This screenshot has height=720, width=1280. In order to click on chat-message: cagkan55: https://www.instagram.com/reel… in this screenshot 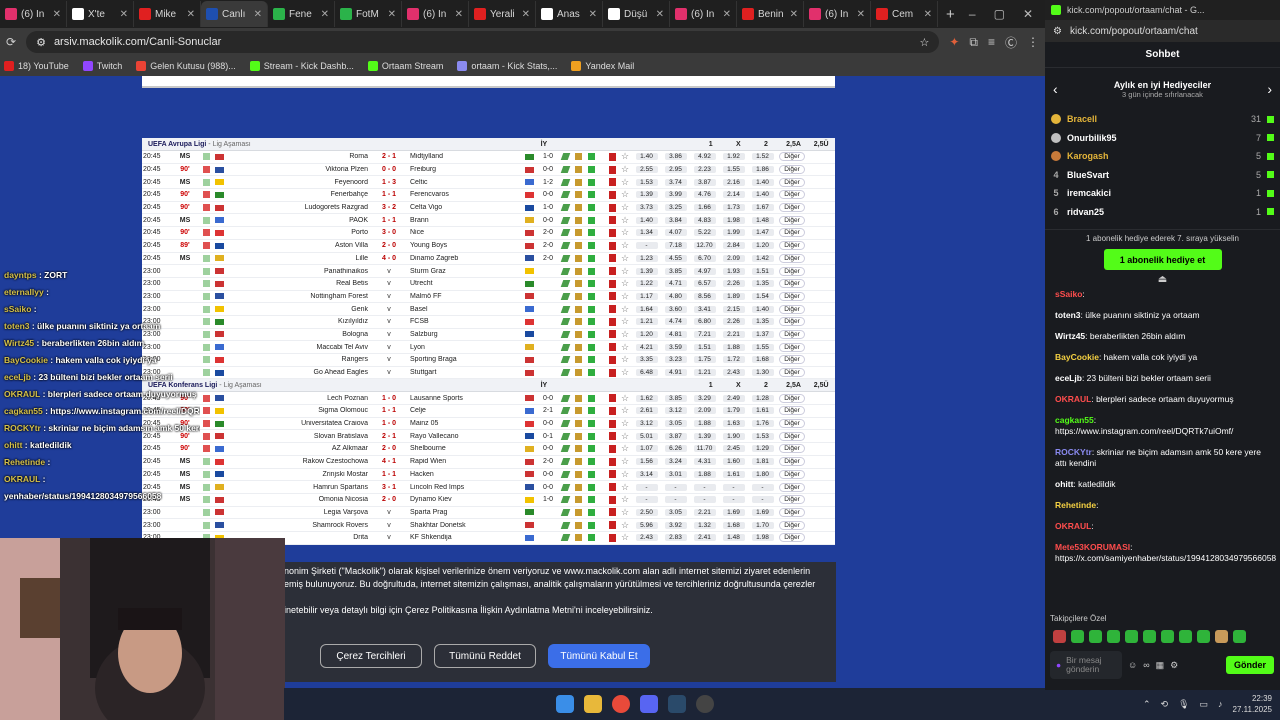, I will do `click(1162, 426)`.